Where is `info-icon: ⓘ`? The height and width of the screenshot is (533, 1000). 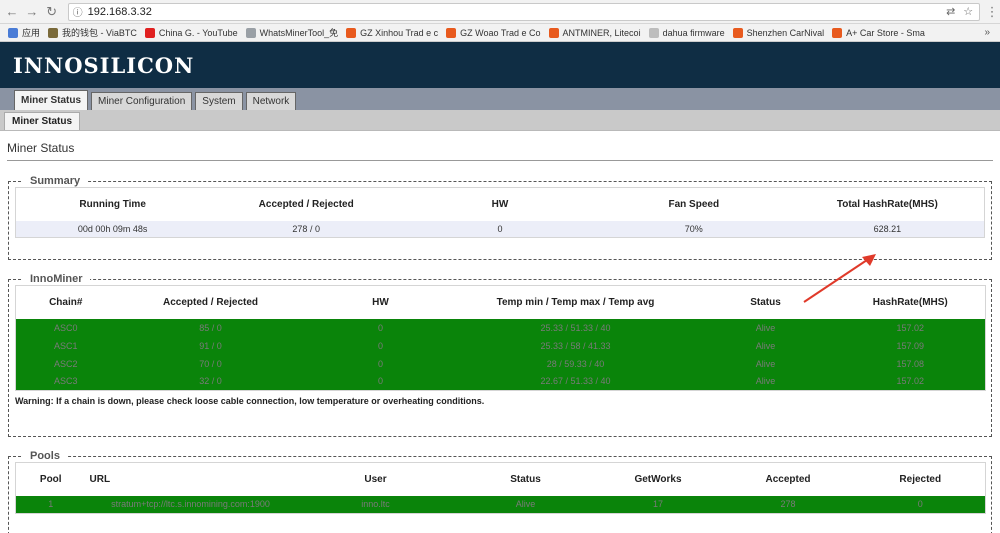 info-icon: ⓘ is located at coordinates (78, 11).